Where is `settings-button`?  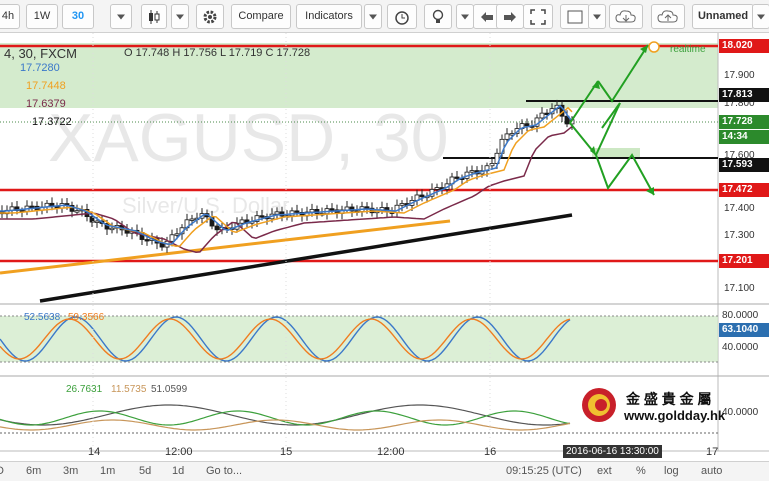
settings-button is located at coordinates (210, 16).